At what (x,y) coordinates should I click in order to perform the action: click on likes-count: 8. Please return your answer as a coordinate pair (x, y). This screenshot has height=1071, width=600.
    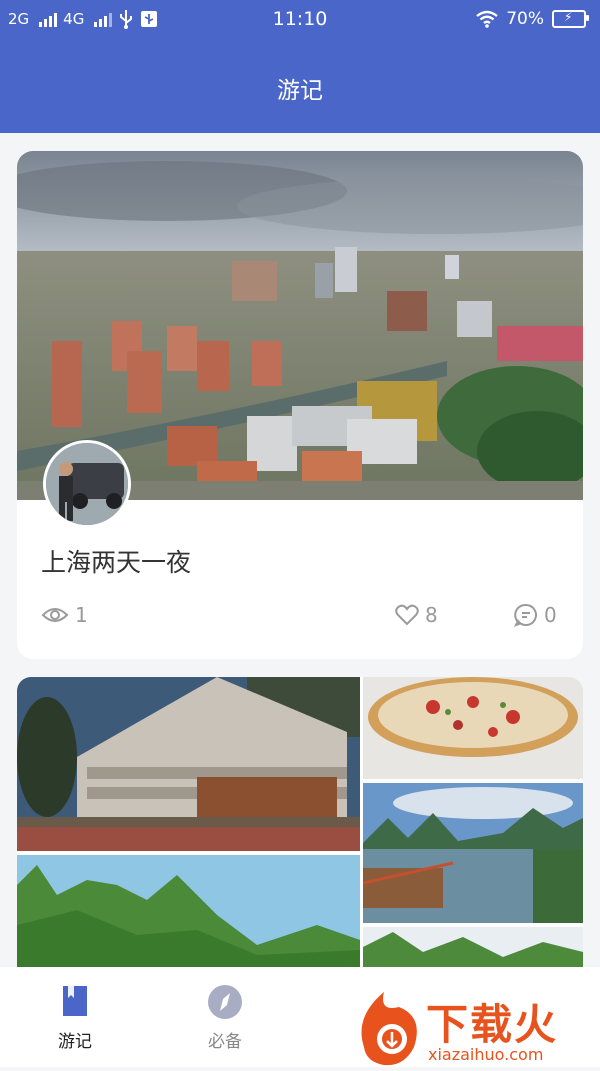
    Looking at the image, I should click on (431, 615).